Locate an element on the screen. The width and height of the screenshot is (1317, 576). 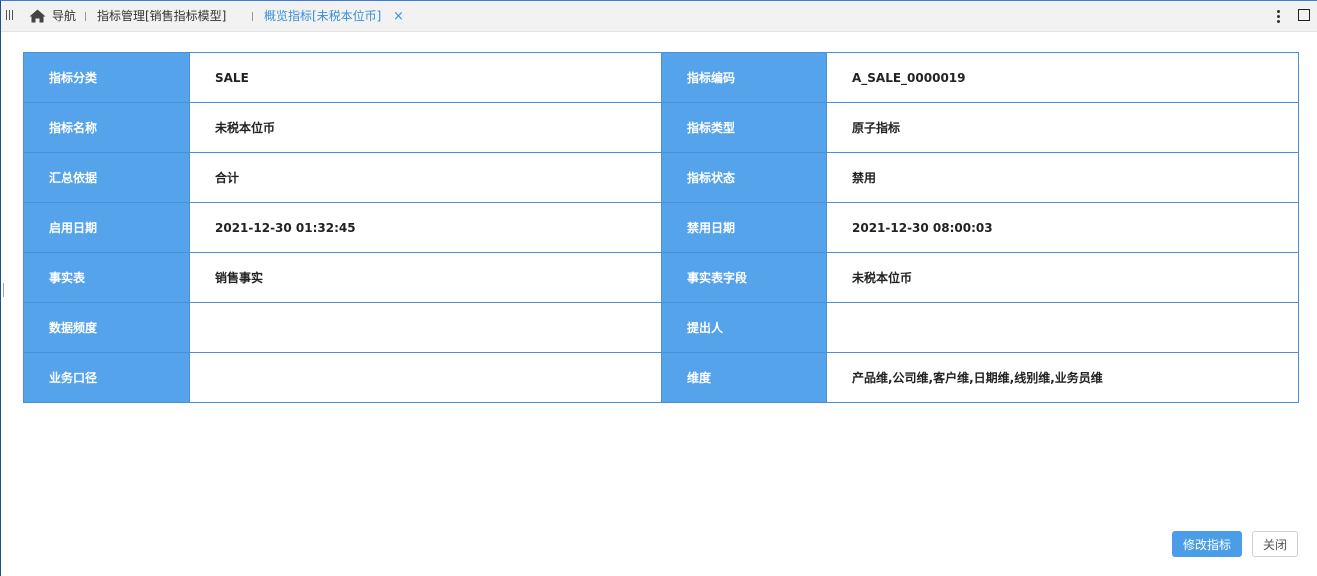
close-button: 关闭 is located at coordinates (1275, 544).